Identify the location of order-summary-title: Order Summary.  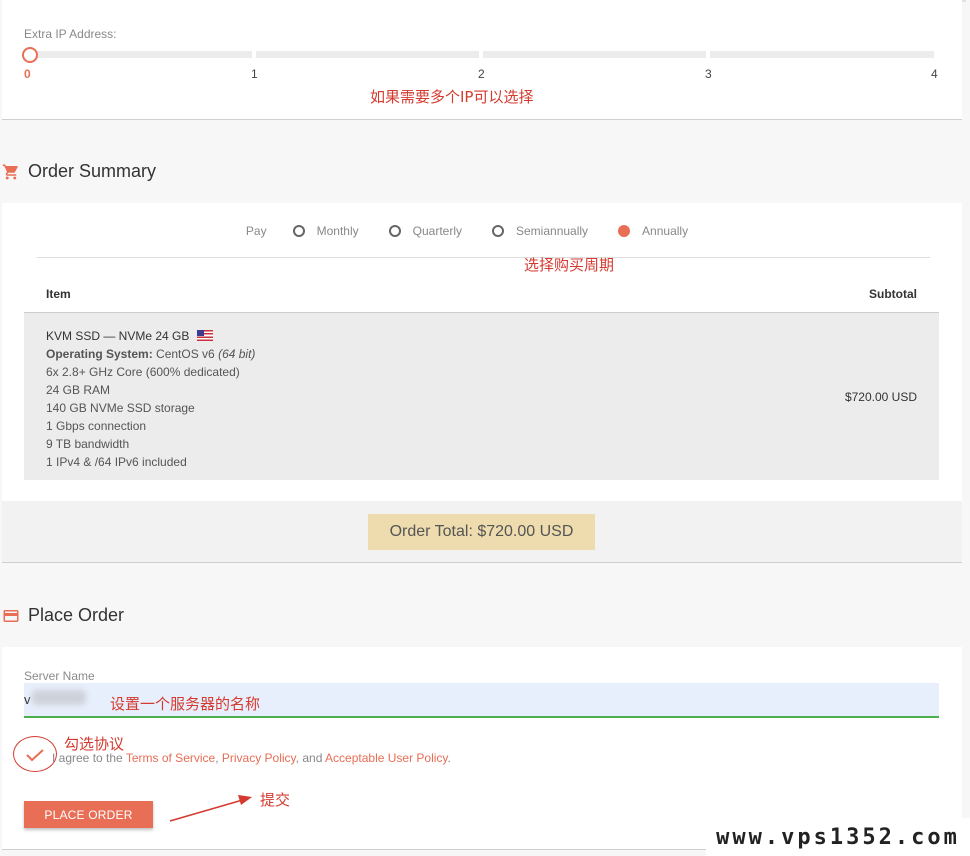
(92, 171).